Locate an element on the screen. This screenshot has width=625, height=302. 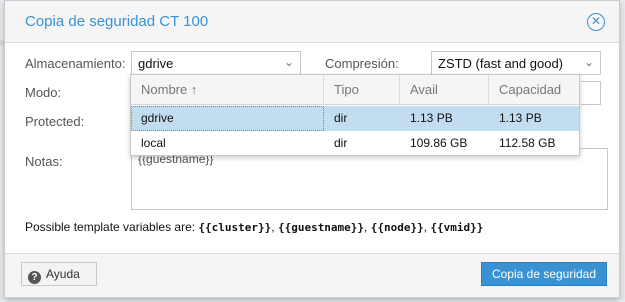
secondary-field-edge is located at coordinates (591, 93).